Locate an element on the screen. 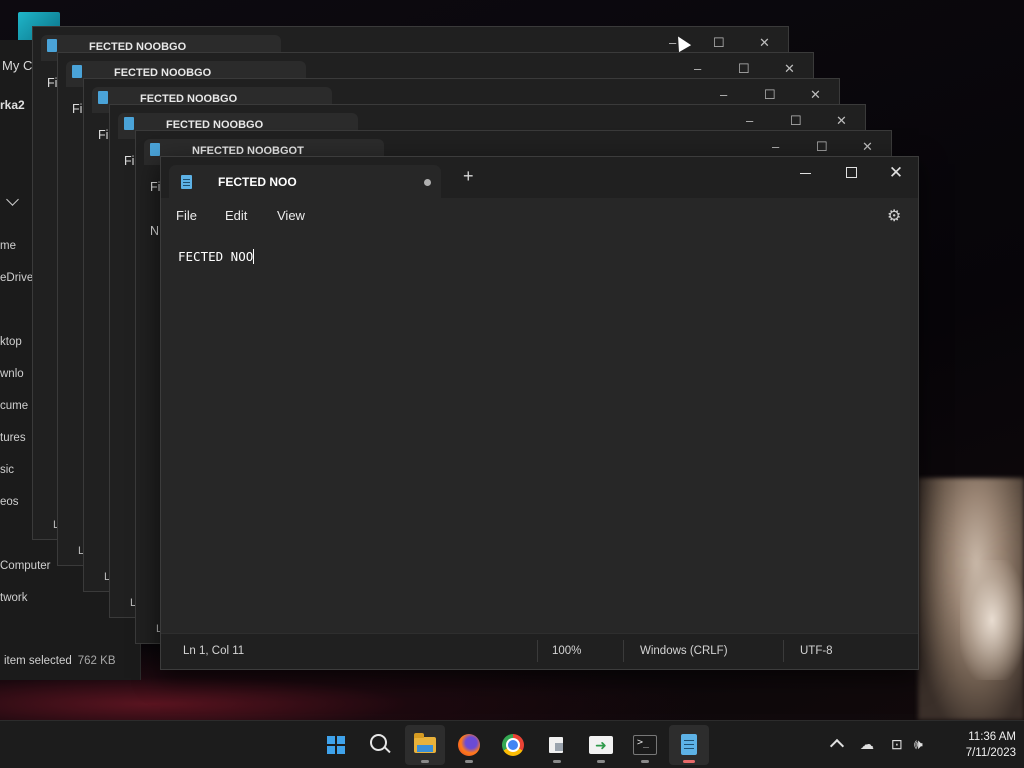 The image size is (1024, 768). editor-text: FECTED NOO is located at coordinates (216, 256).